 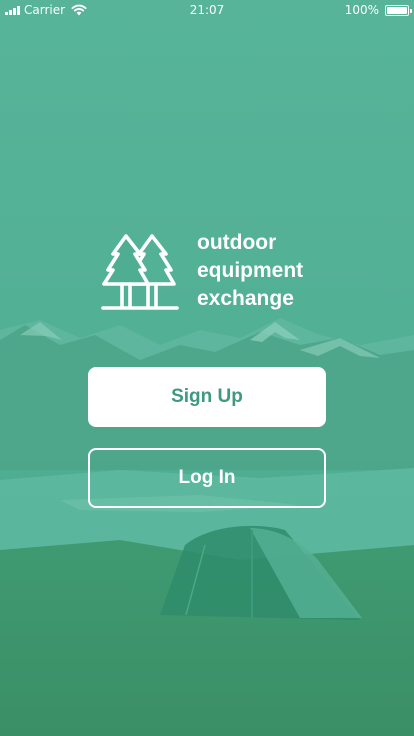 What do you see at coordinates (237, 242) in the screenshot?
I see `brand-line-1: outdoor` at bounding box center [237, 242].